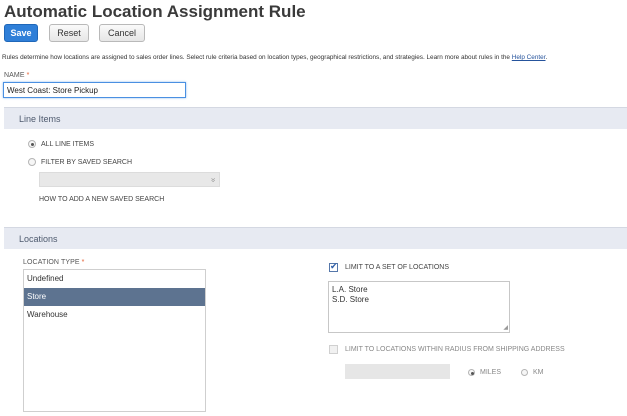 The height and width of the screenshot is (416, 627). I want to click on location-type-option-warehouse: Warehouse, so click(114, 315).